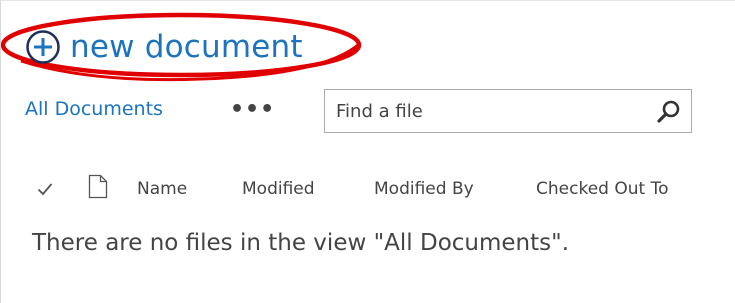 The height and width of the screenshot is (303, 735). Describe the element at coordinates (43, 47) in the screenshot. I see `plus-circle-icon` at that location.